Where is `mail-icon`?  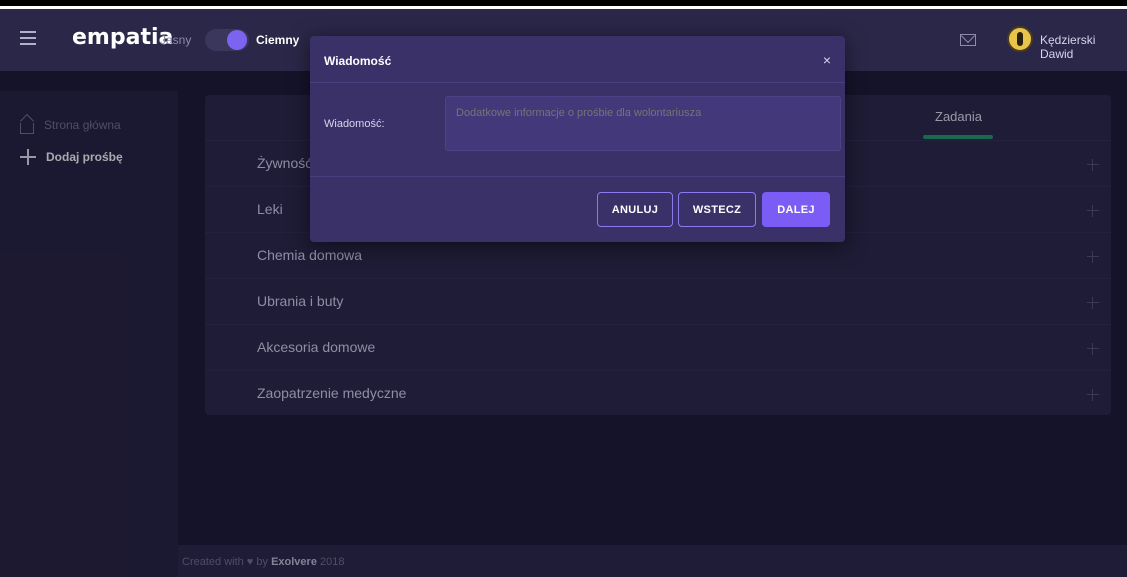 mail-icon is located at coordinates (968, 40).